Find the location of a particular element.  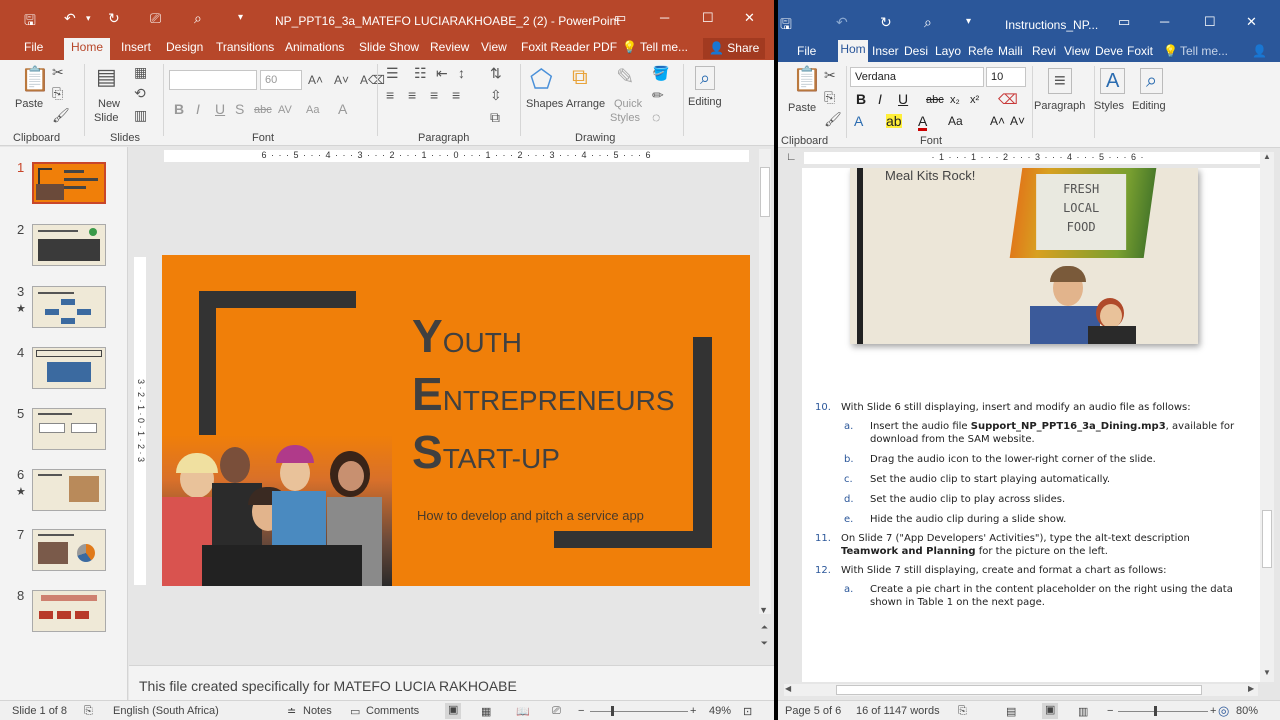

maximize-icon: ☐ is located at coordinates (708, 18).